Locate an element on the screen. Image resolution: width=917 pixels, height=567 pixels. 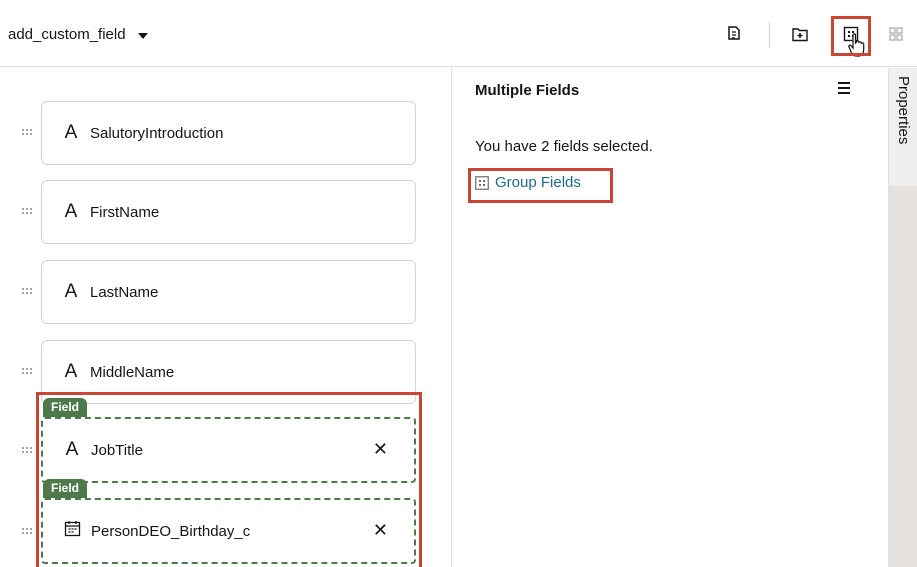
side-tab-strip is located at coordinates (903, 376).